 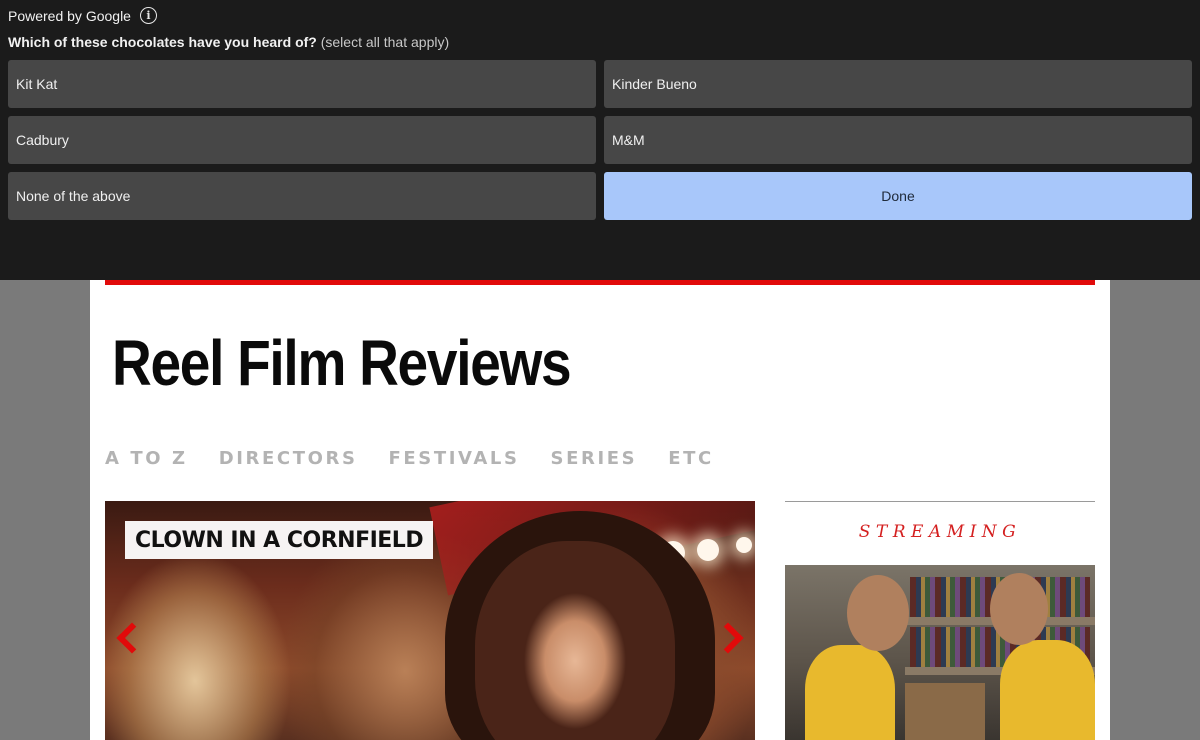 I want to click on person-right-body, so click(x=1047, y=690).